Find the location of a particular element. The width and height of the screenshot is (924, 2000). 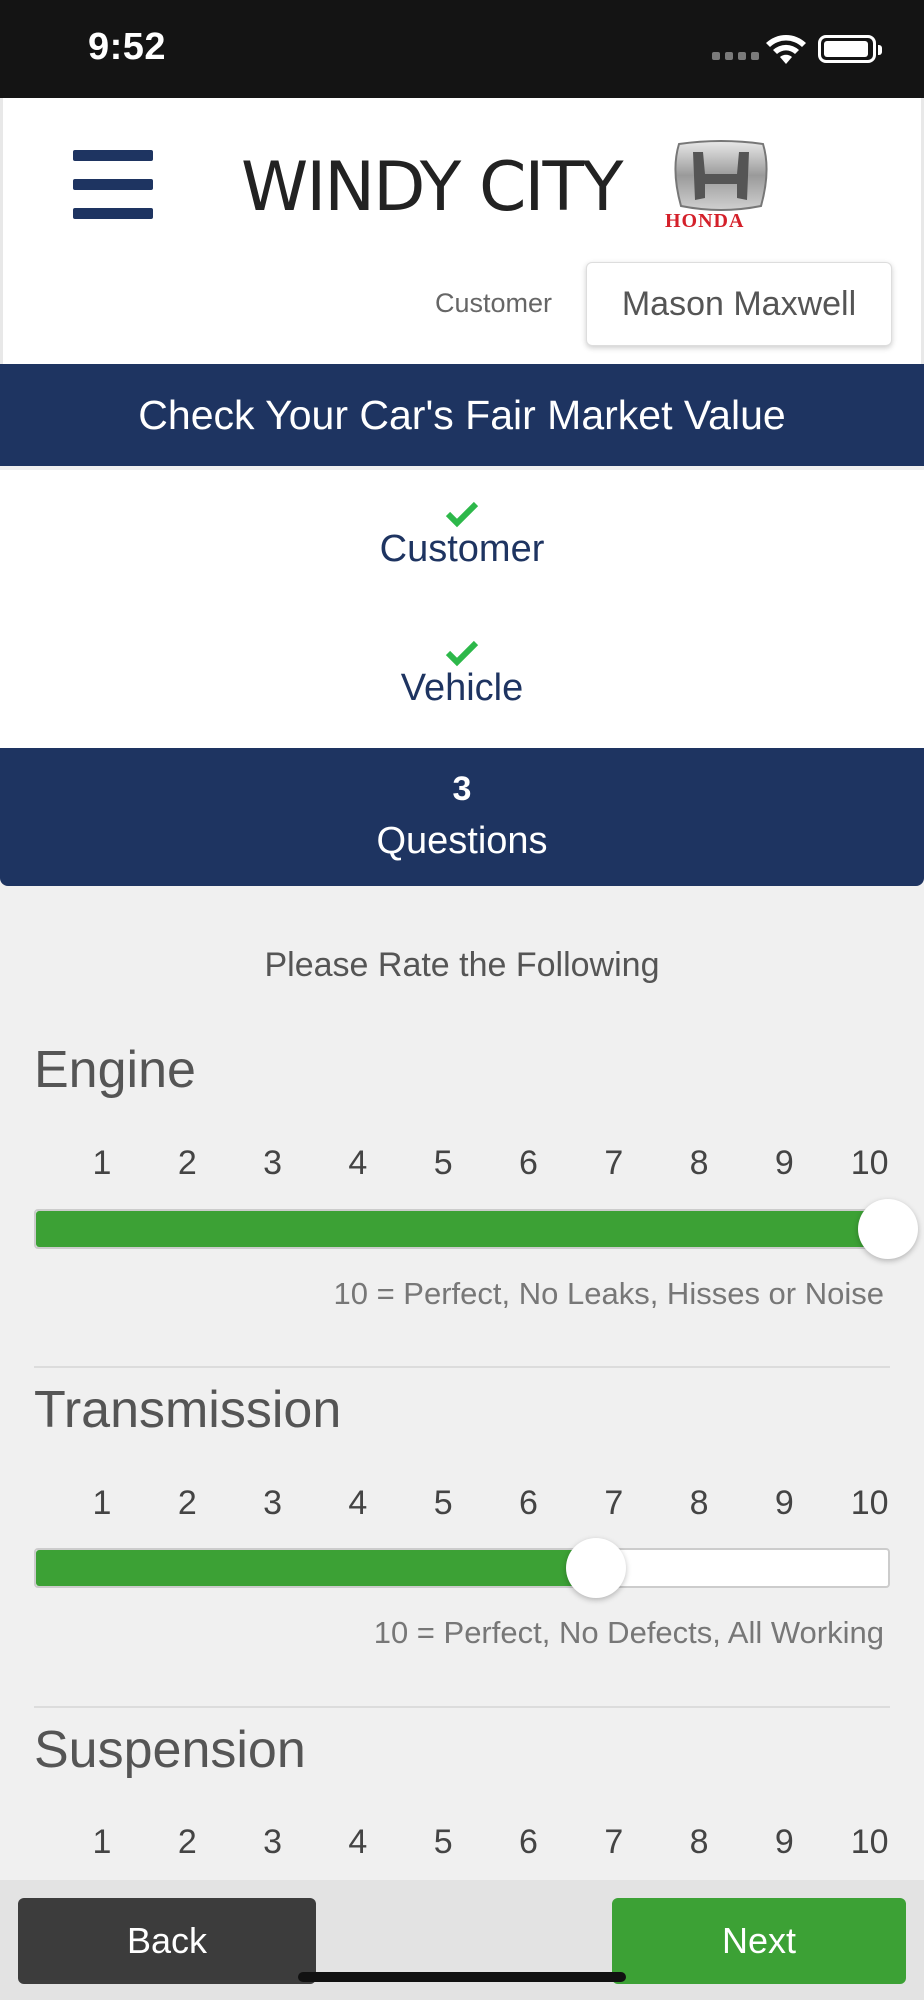

step-questions-current: 3 Questions is located at coordinates (462, 817).